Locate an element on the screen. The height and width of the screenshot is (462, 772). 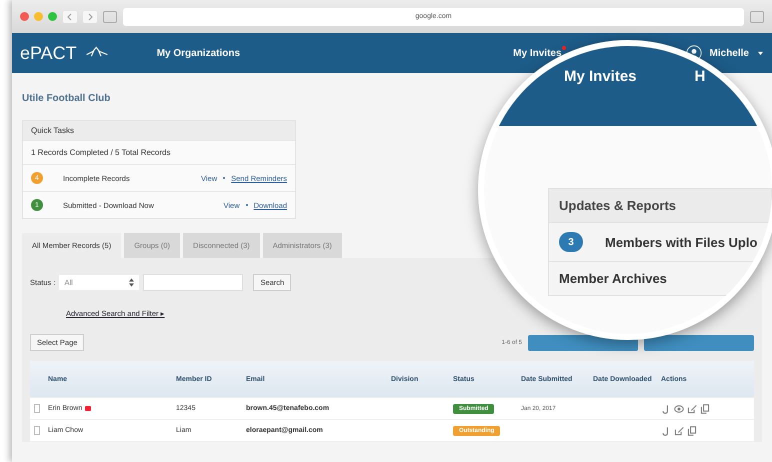
back-icon is located at coordinates (70, 16).